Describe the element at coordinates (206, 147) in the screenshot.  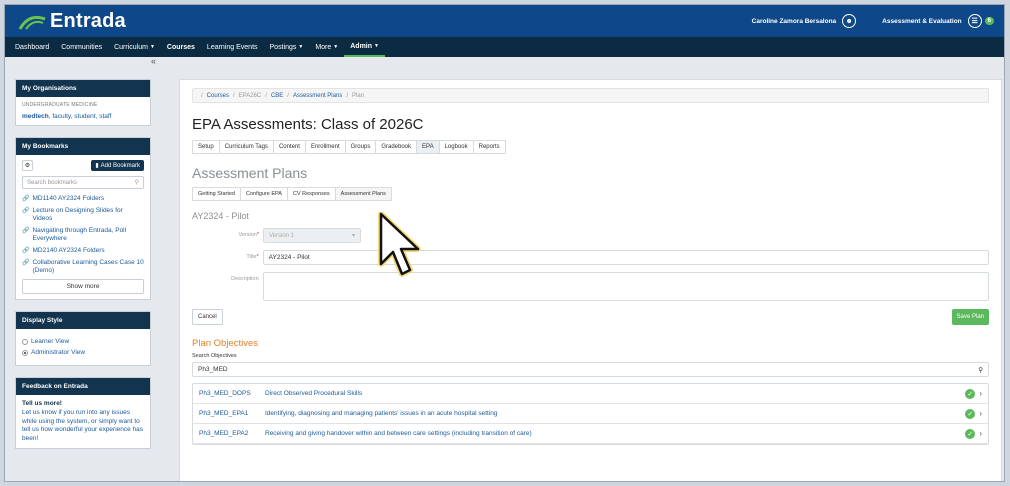
I see `tab-setup: Setup` at that location.